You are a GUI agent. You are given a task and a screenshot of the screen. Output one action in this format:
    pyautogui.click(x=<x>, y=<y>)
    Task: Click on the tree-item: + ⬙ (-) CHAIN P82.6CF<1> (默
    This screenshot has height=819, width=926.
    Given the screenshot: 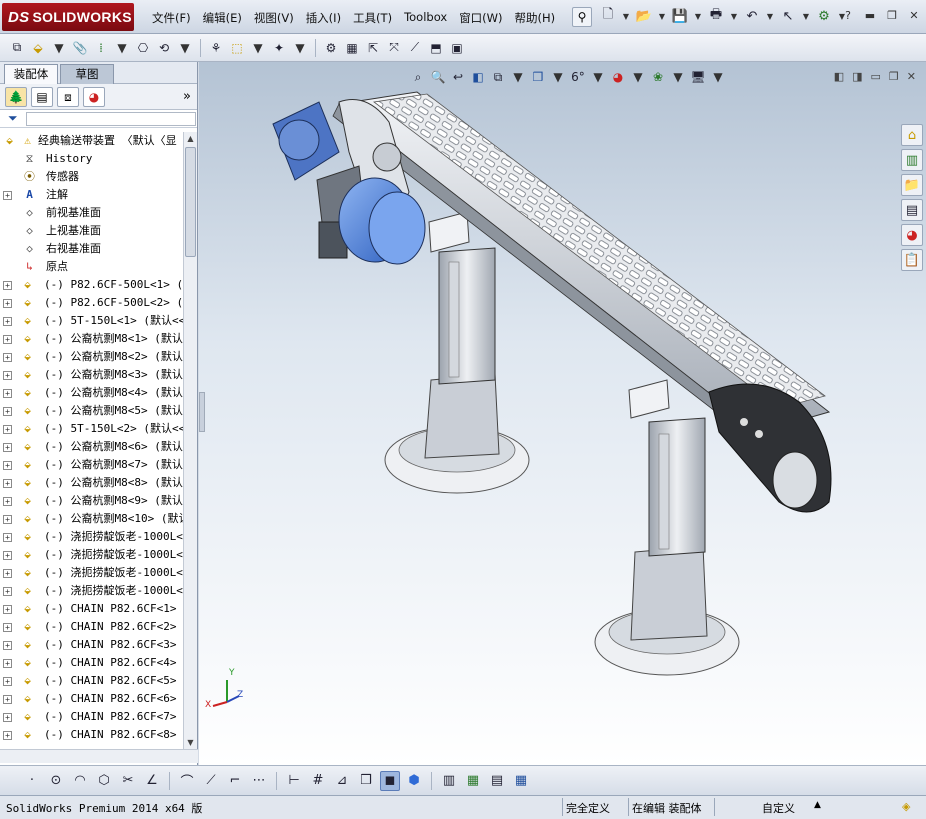 What is the action you would take?
    pyautogui.click(x=91, y=609)
    